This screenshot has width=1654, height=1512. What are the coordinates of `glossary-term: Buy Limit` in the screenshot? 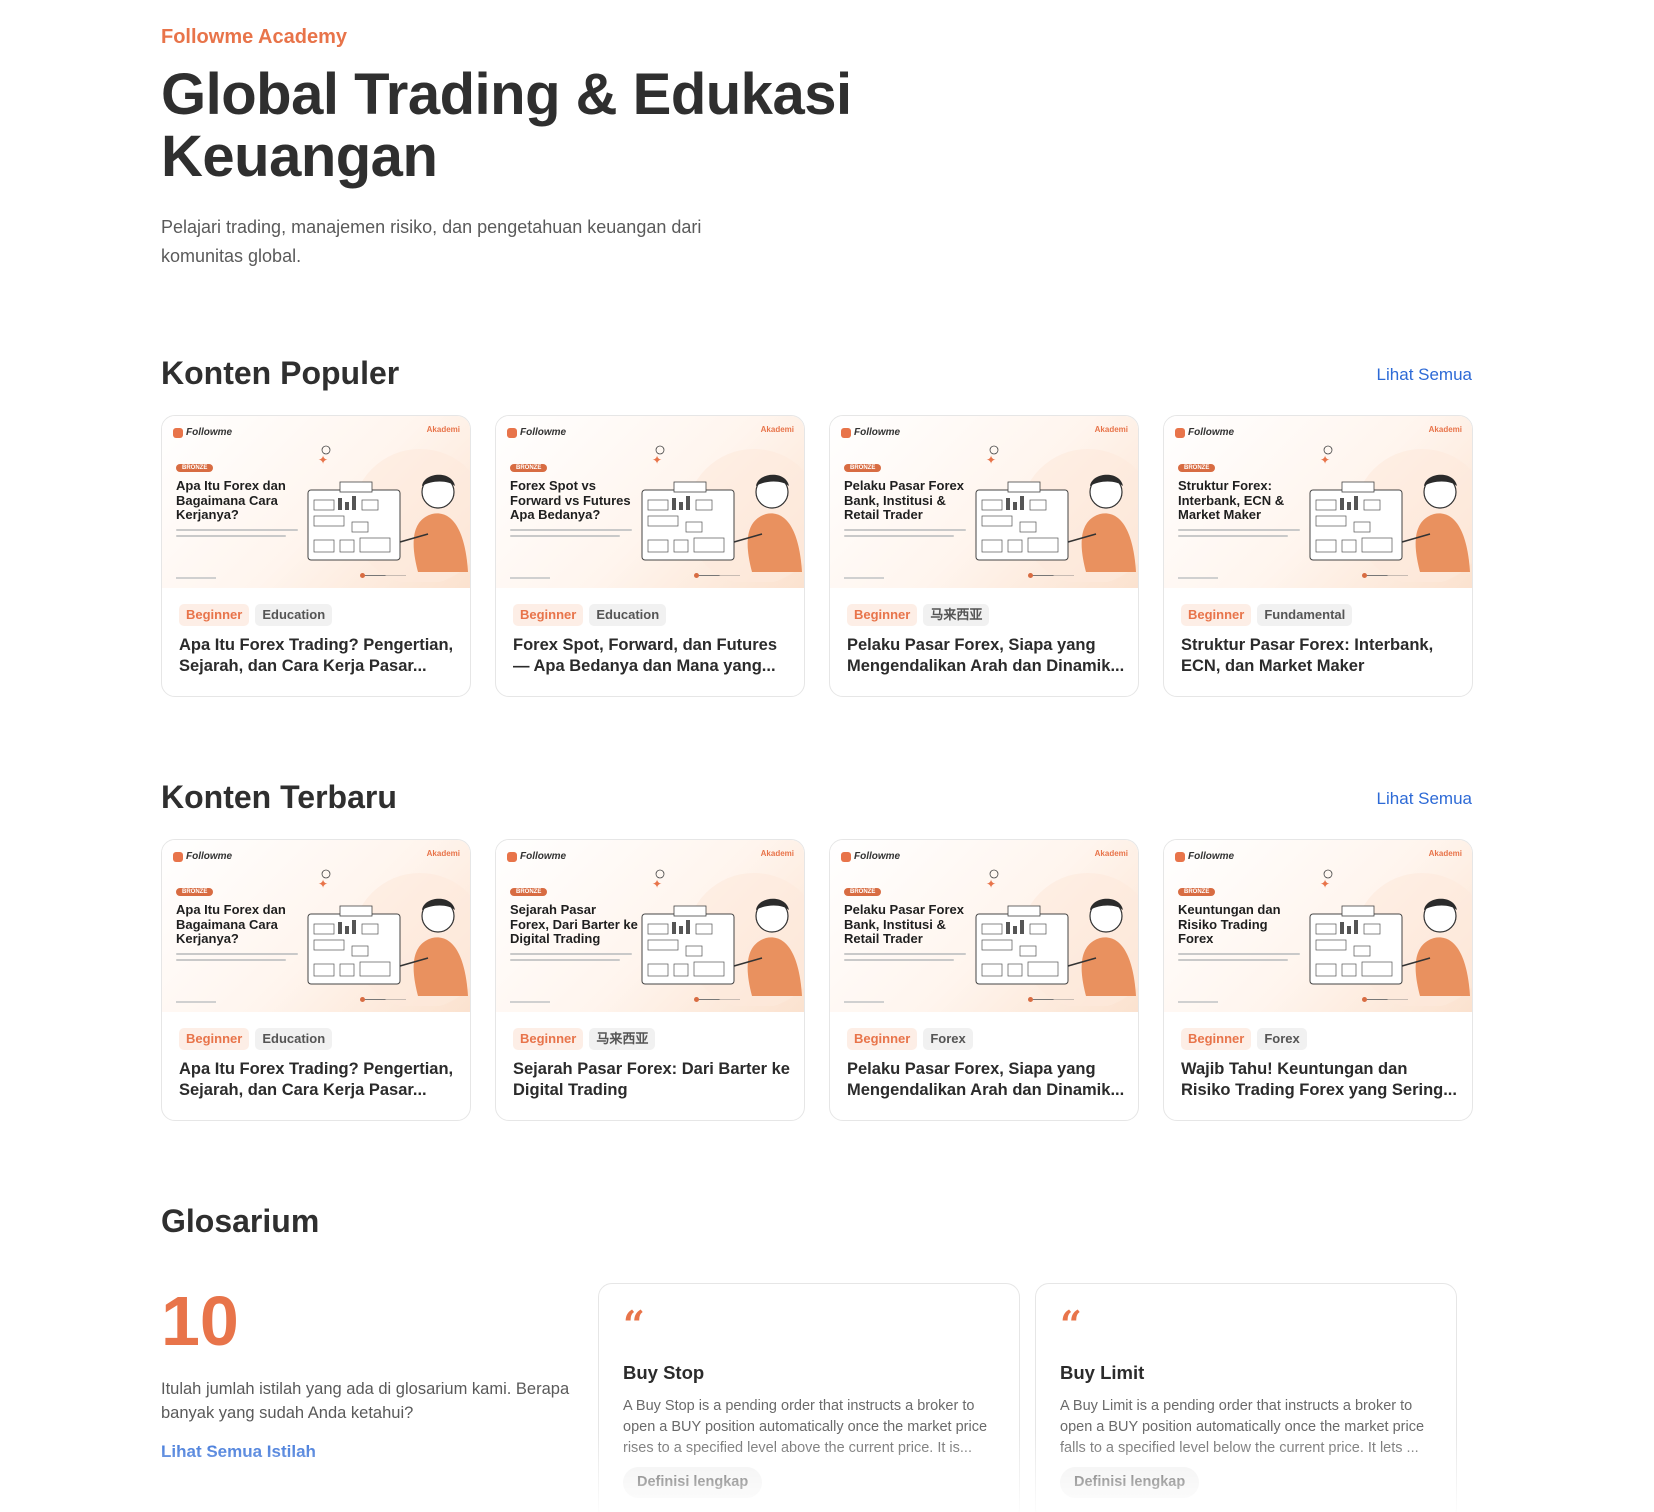 It's located at (1102, 1372).